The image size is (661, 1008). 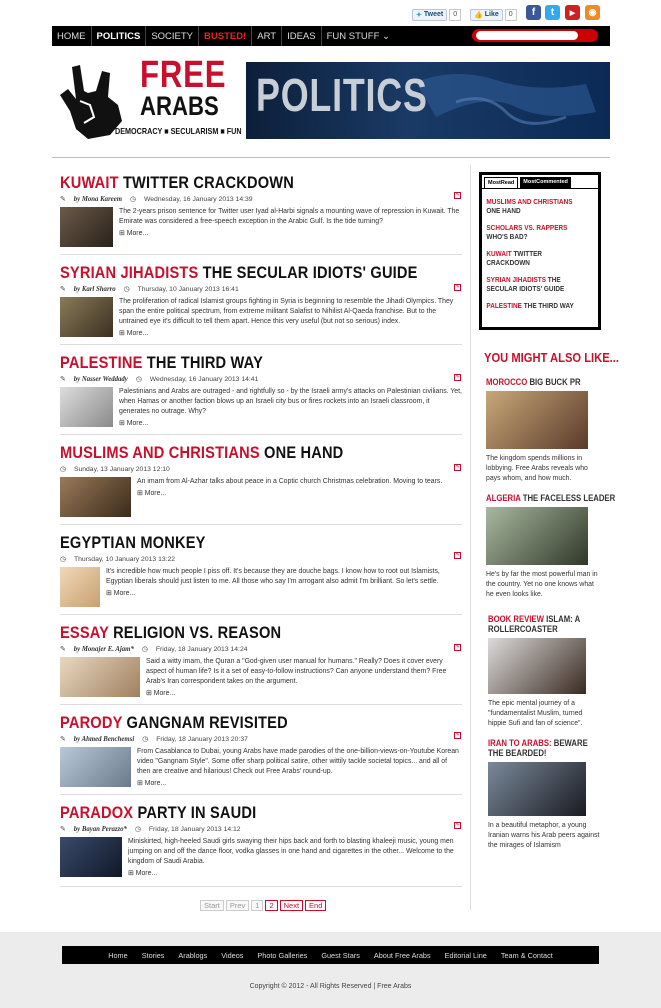 I want to click on nav-art: ART, so click(x=267, y=36).